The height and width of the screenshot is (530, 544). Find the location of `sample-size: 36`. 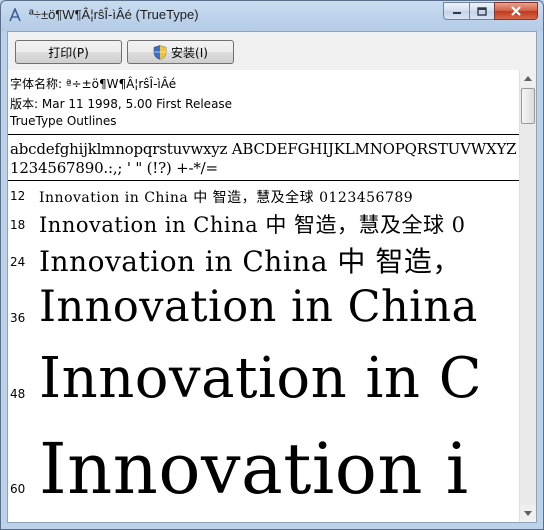

sample-size: 36 is located at coordinates (18, 318).